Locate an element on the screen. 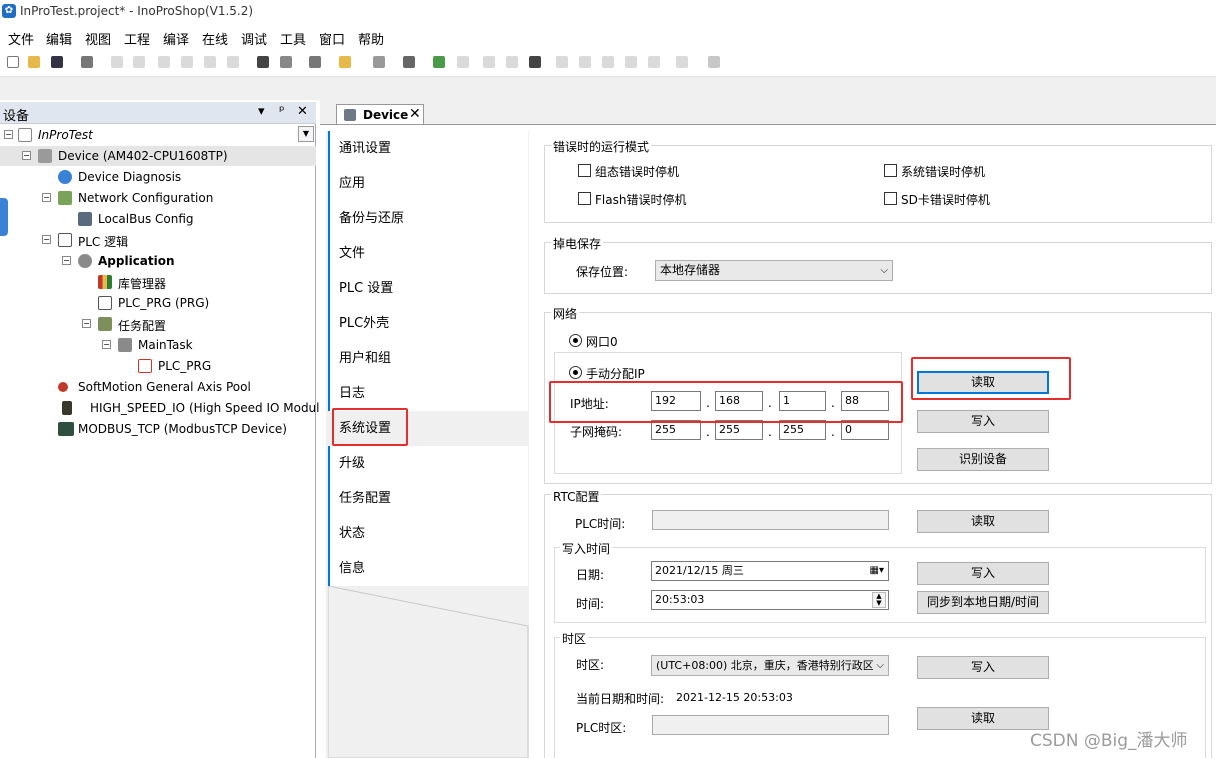 Image resolution: width=1216 pixels, height=758 pixels. new-file-icon is located at coordinates (13, 62).